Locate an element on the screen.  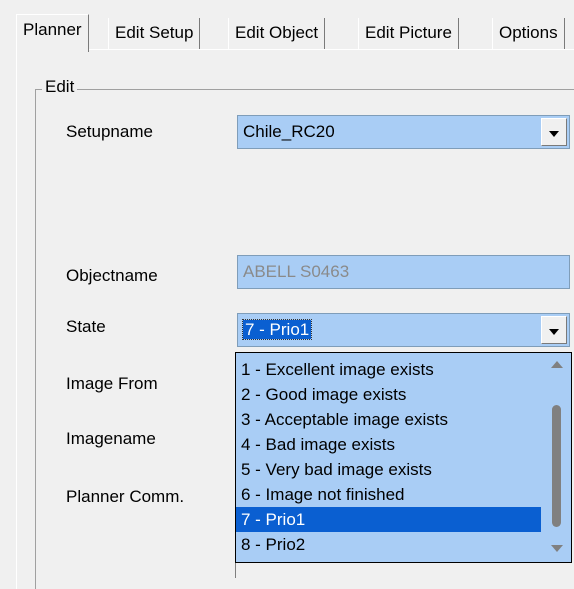
dropdown-scrollbar is located at coordinates (556, 457).